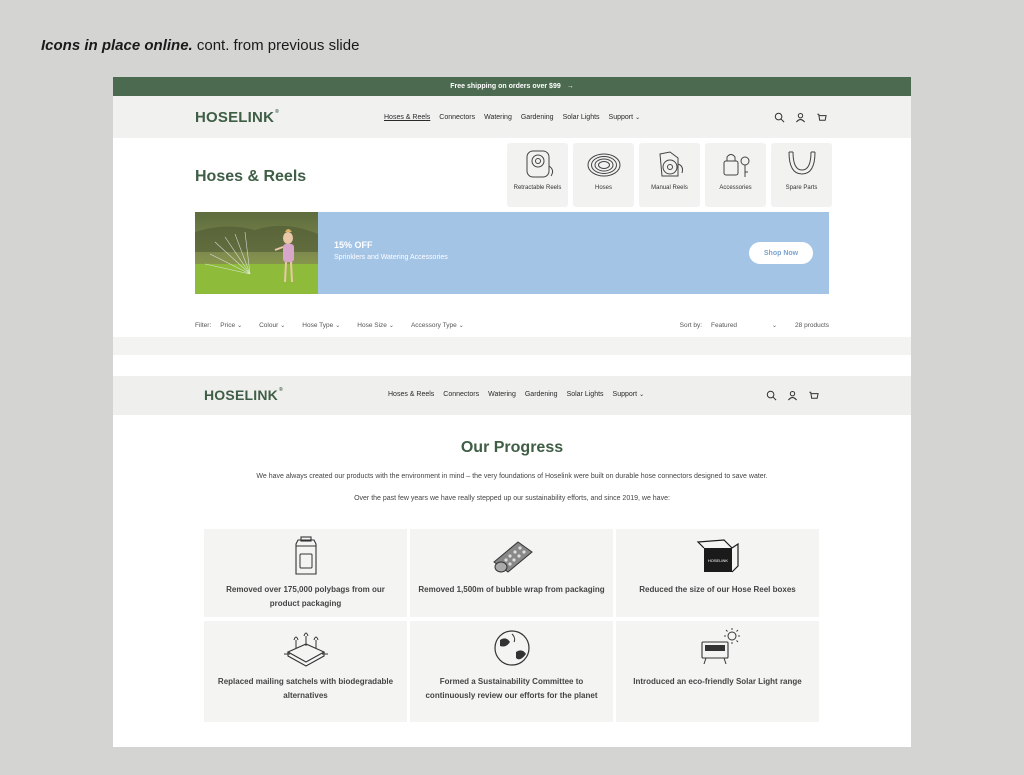 The height and width of the screenshot is (775, 1024). Describe the element at coordinates (537, 188) in the screenshot. I see `category-label: Retractable Reels` at that location.